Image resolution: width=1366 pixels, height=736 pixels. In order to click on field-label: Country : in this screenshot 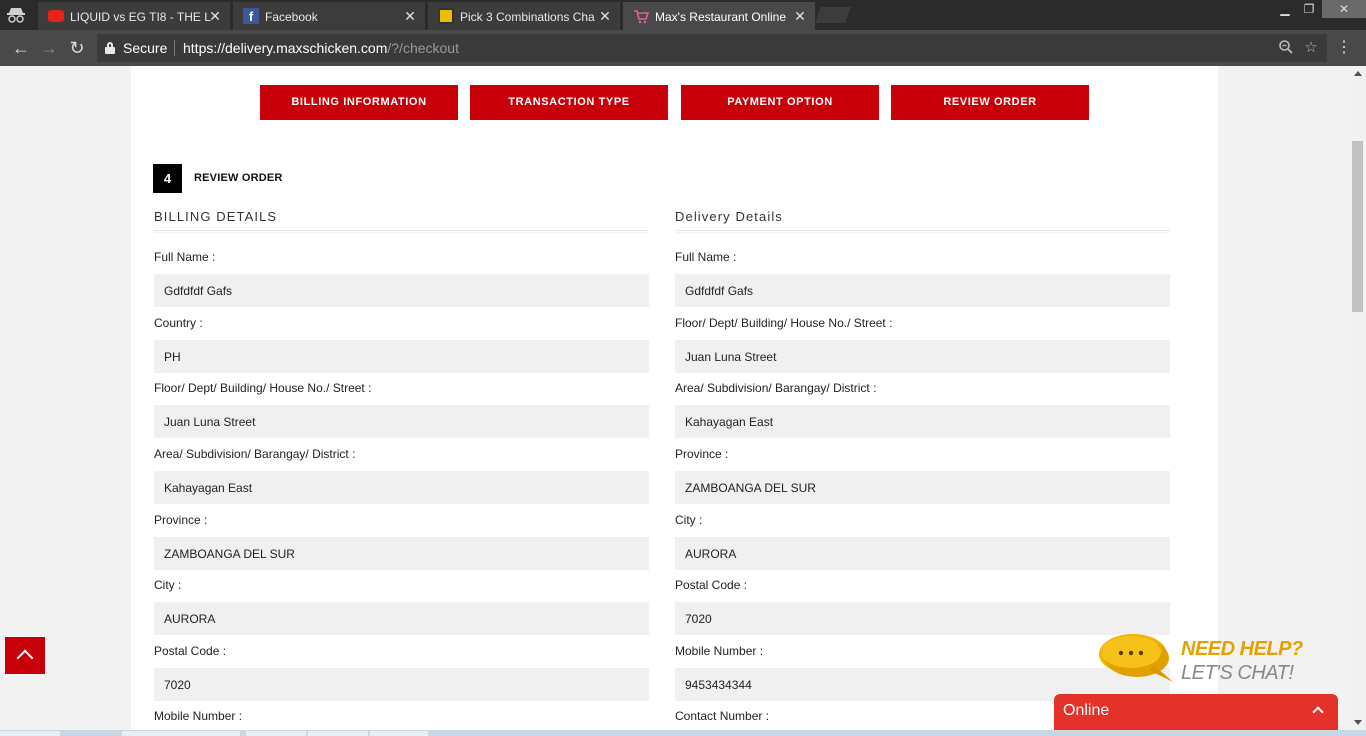, I will do `click(178, 323)`.